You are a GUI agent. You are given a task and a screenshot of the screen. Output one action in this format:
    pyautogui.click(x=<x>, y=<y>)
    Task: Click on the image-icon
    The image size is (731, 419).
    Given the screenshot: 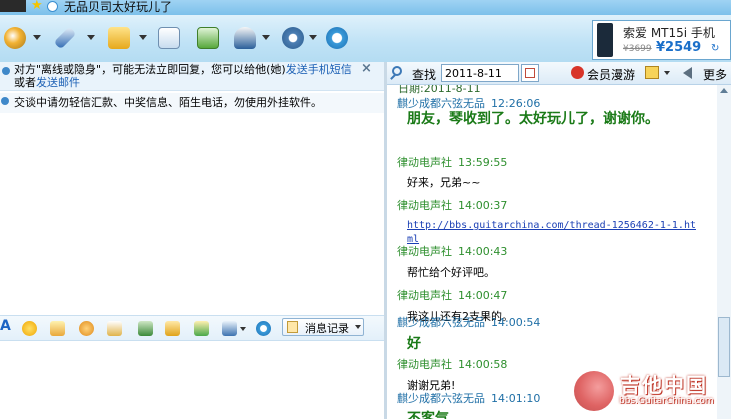 What is the action you would take?
    pyautogui.click(x=145, y=328)
    